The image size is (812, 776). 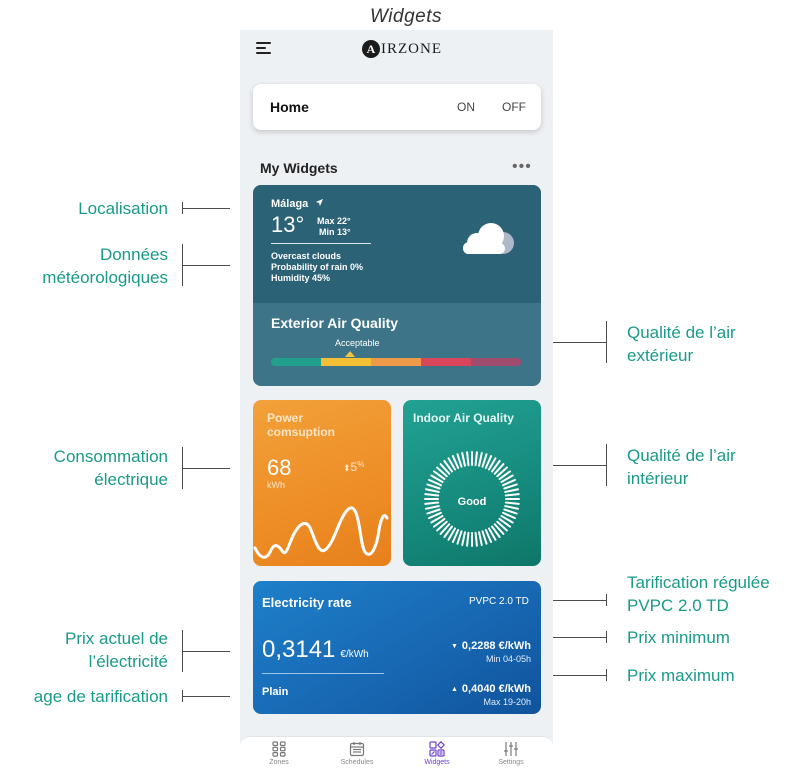 I want to click on callout-current-price: Prix actuel de l’électricité, so click(x=116, y=650).